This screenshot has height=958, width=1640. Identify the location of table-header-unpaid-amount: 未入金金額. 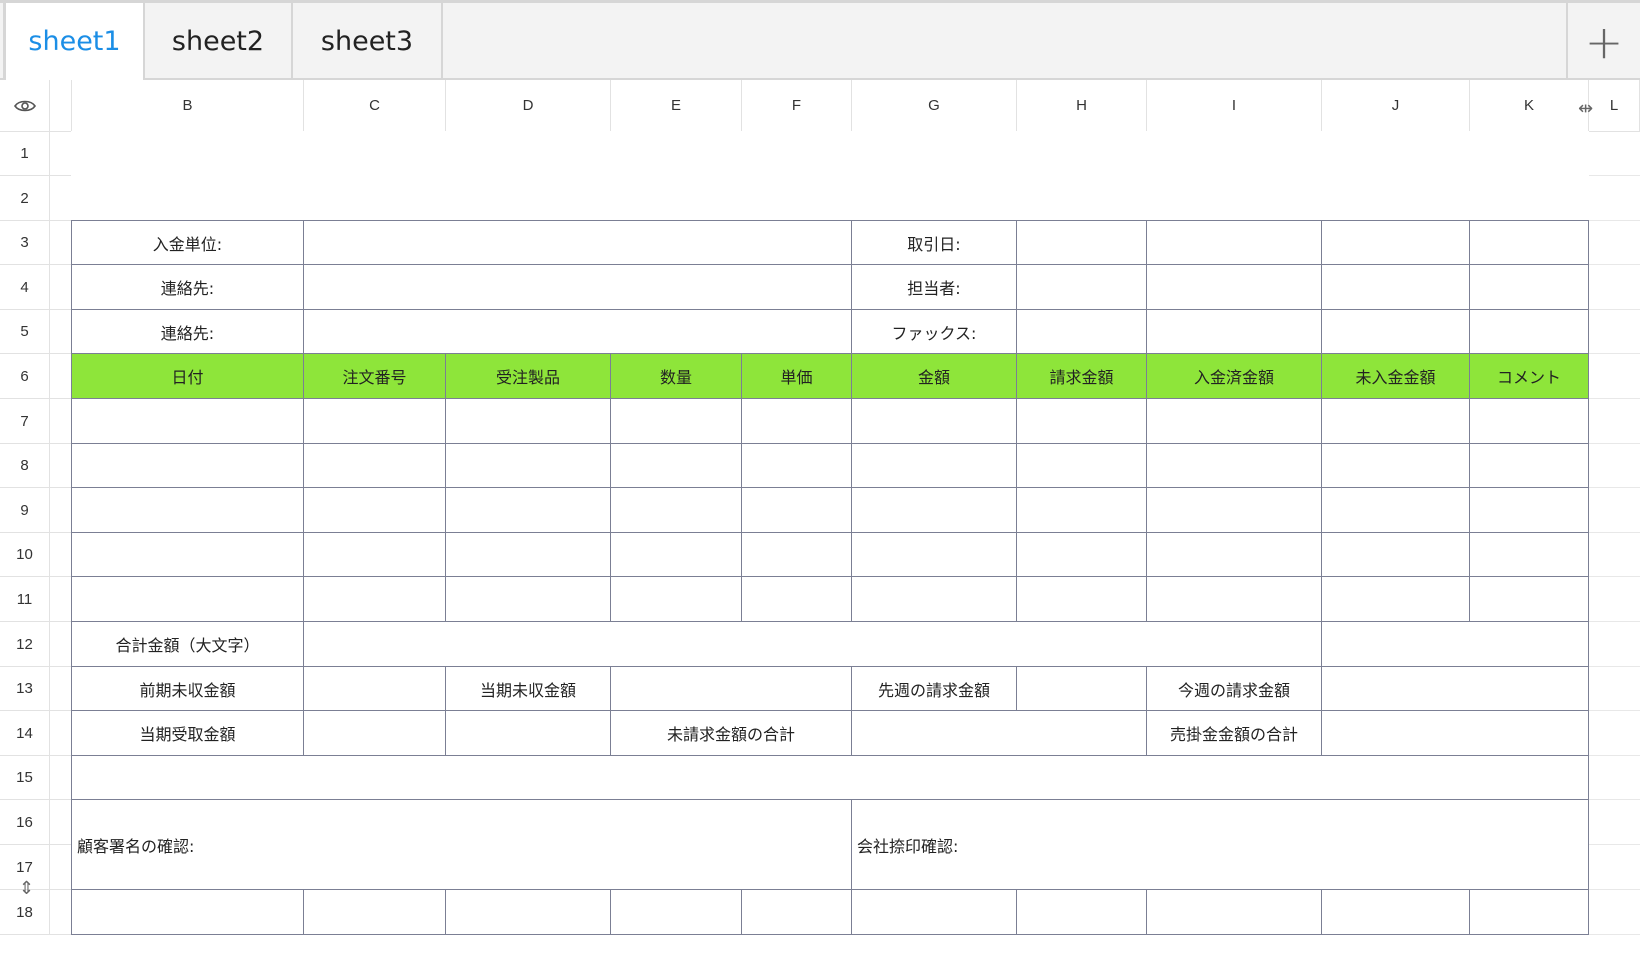
(1395, 376).